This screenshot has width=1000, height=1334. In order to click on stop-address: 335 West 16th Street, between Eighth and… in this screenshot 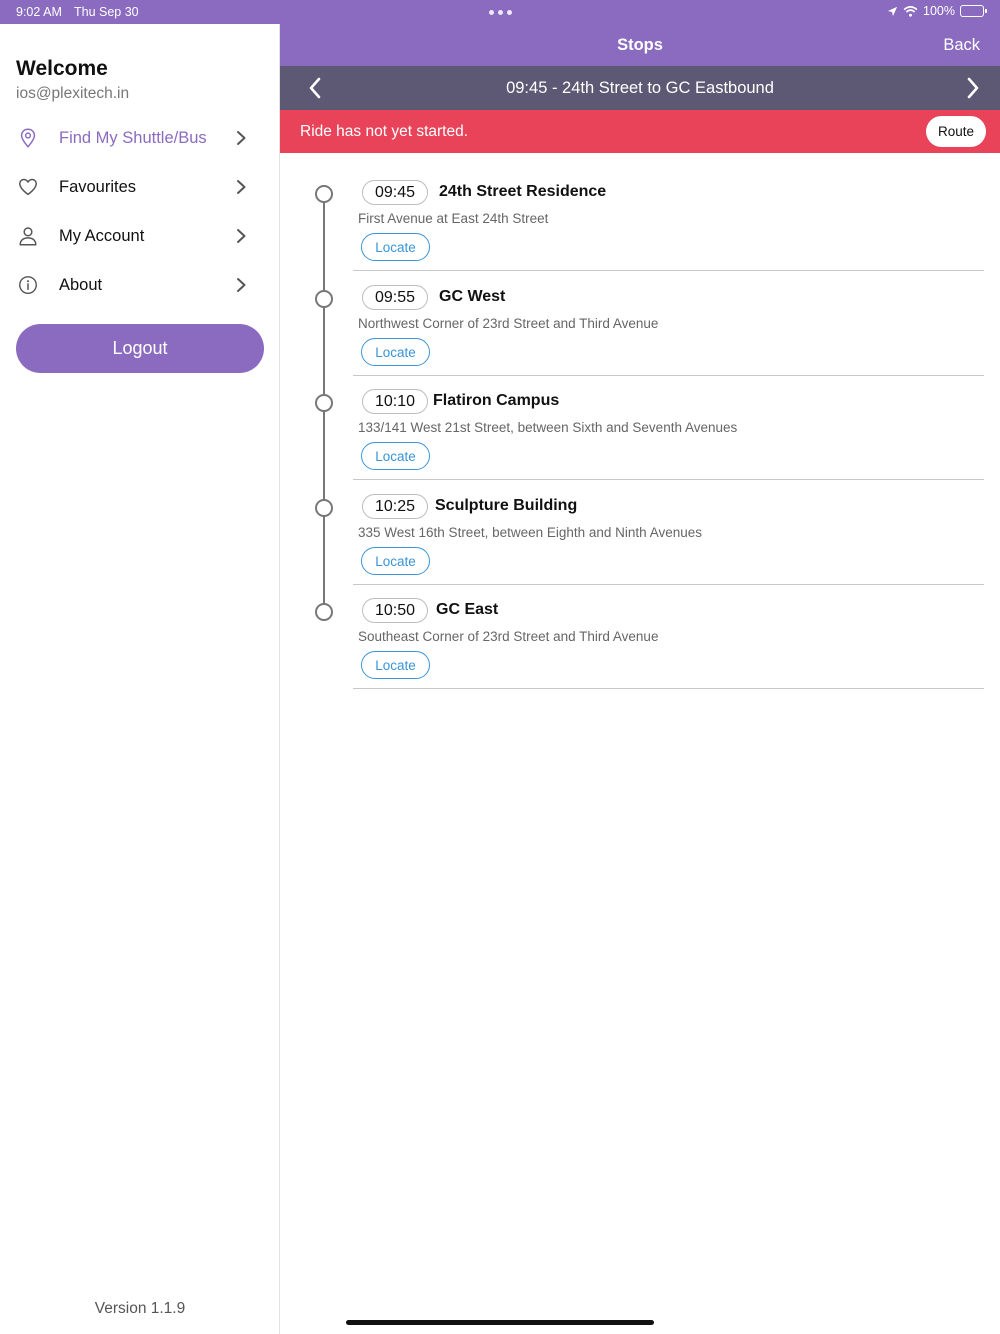, I will do `click(530, 532)`.